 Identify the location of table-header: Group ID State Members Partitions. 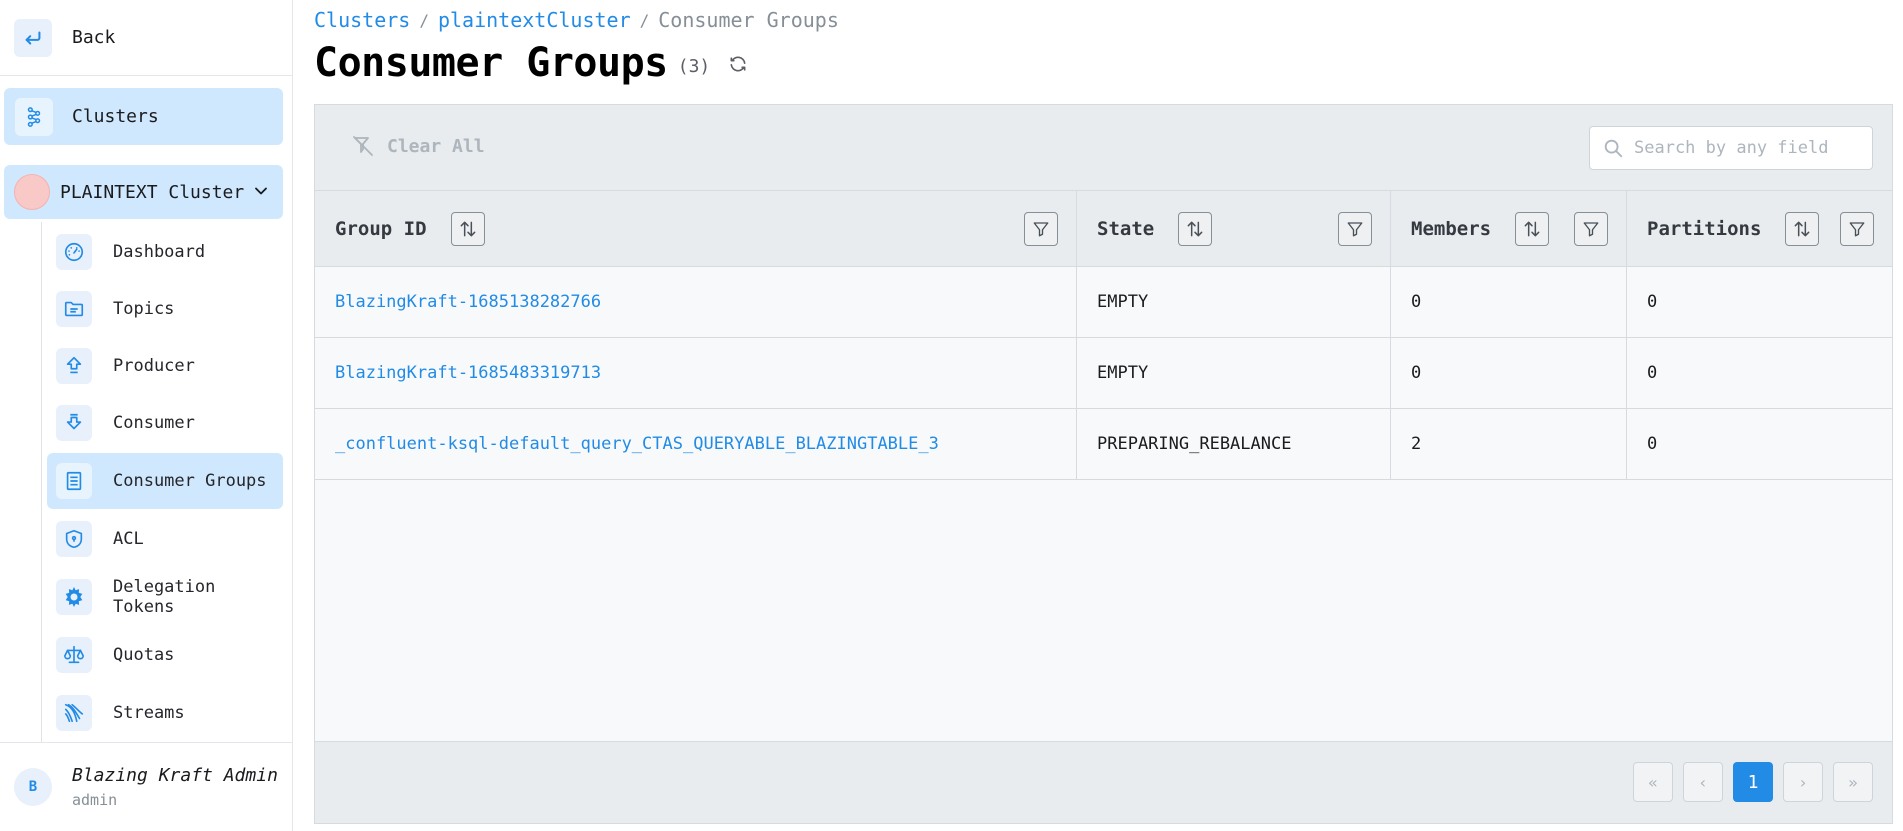
(1103, 229).